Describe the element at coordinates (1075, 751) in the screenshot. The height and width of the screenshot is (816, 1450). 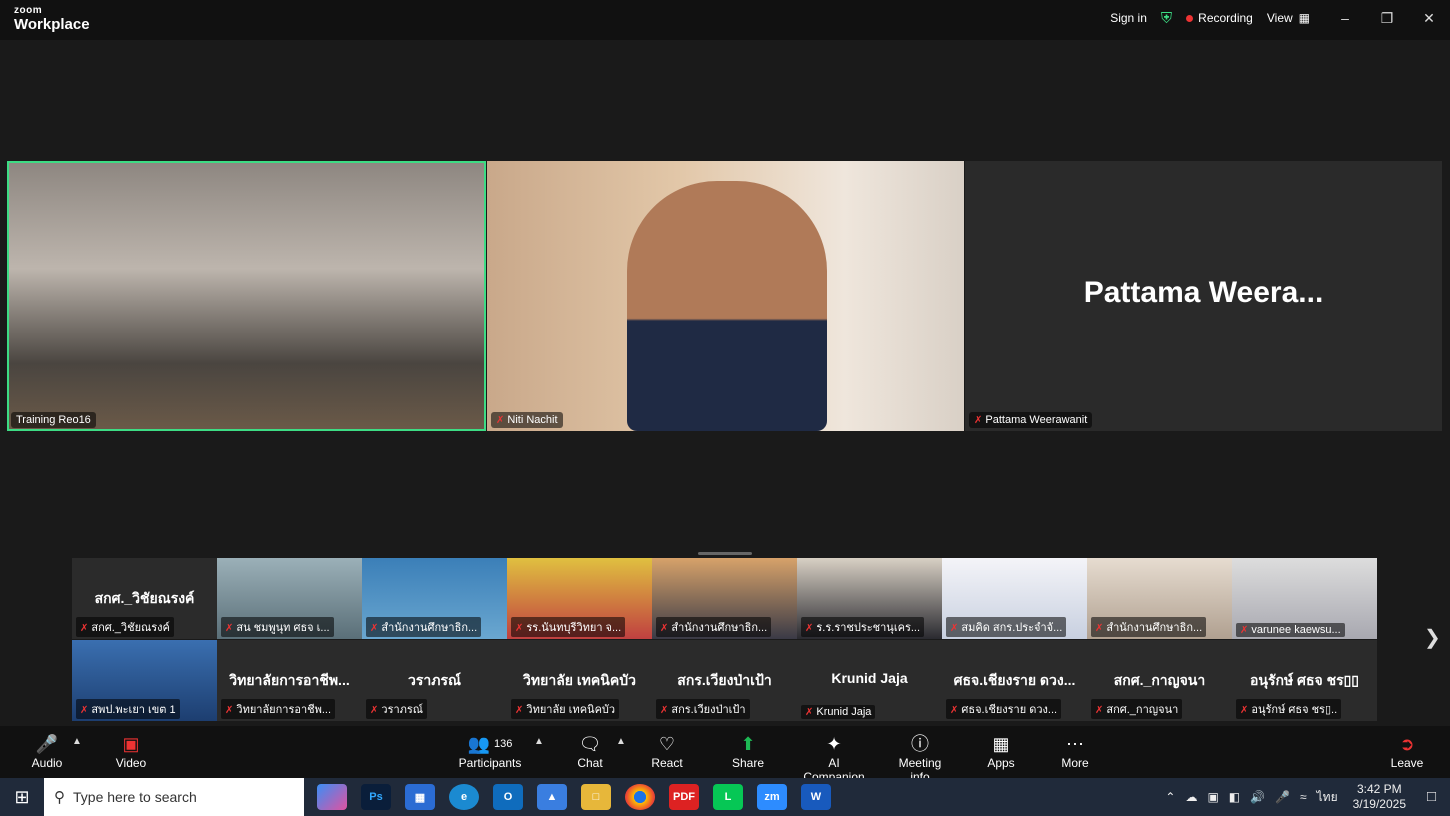
I see `more-button: ⋯ More` at that location.